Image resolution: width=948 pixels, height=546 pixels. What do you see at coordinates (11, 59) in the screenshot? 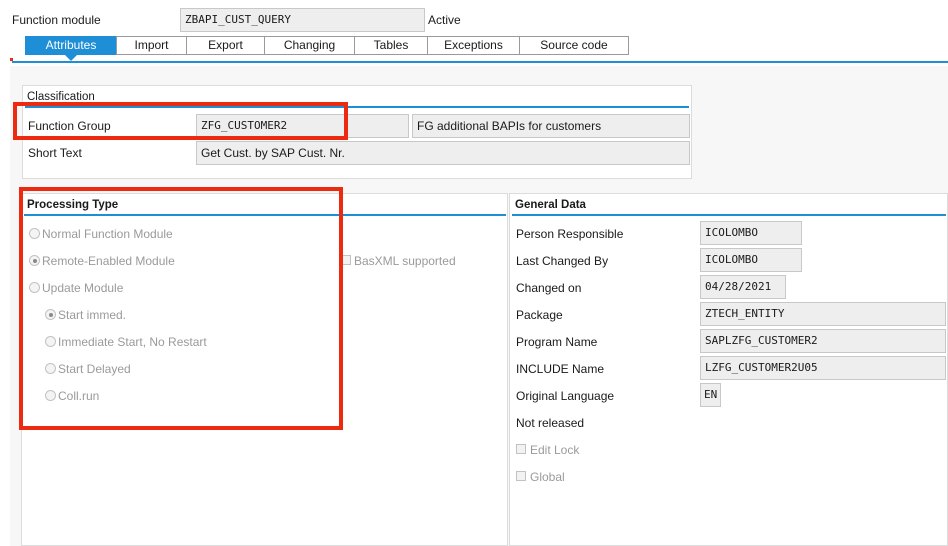
I see `corner-marker` at bounding box center [11, 59].